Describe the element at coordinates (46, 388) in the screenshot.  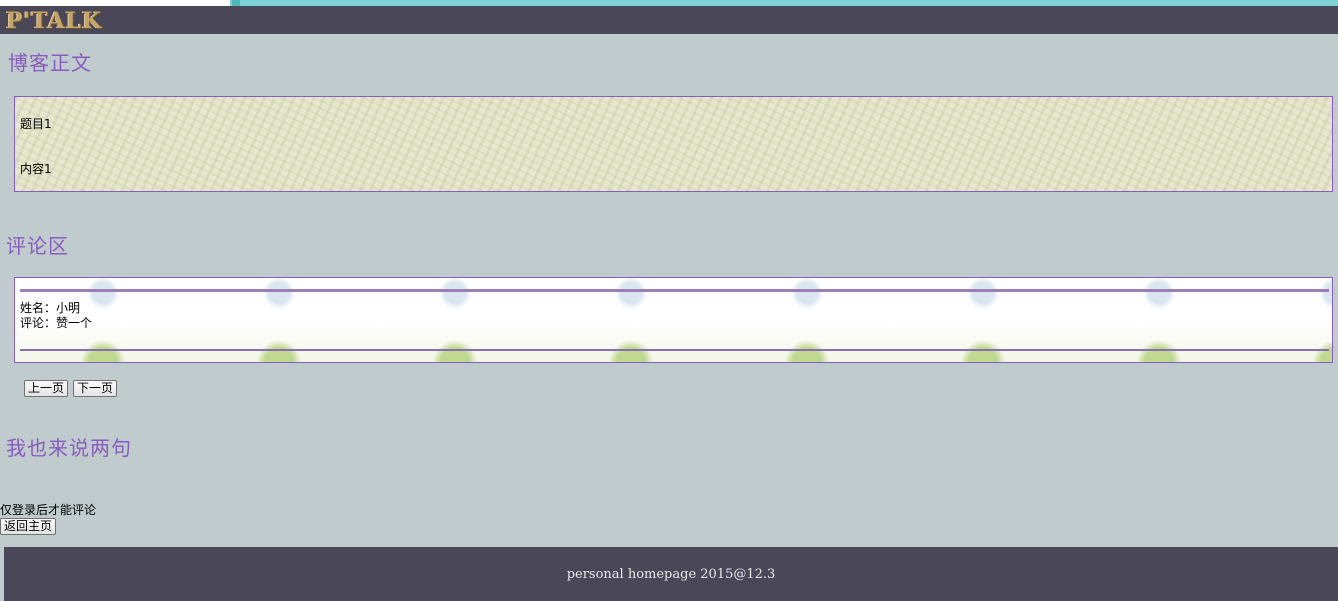
I see `prev-page-button: 上一页` at that location.